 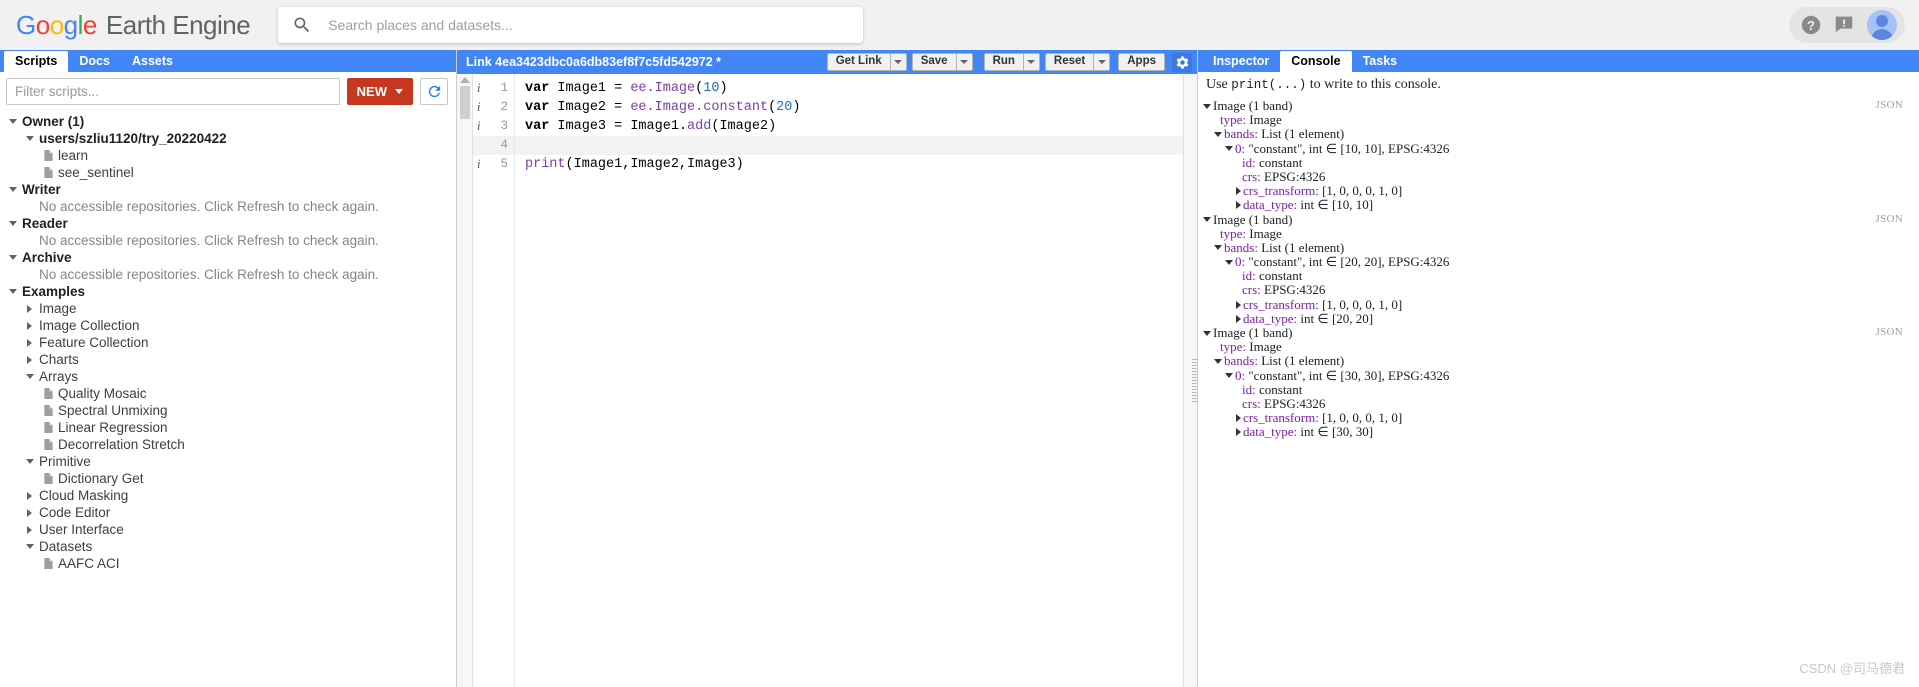 I want to click on tree-item: Arrays, so click(x=228, y=376).